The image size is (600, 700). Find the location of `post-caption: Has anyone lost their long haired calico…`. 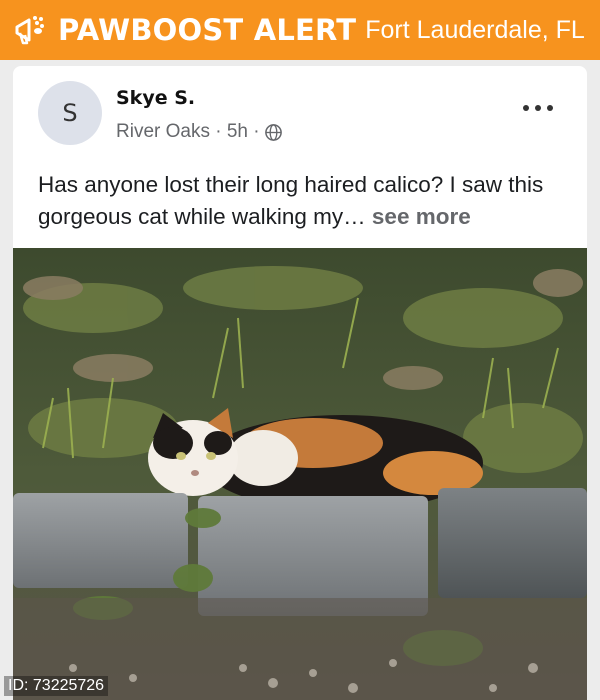

post-caption: Has anyone lost their long haired calico… is located at coordinates (305, 201).